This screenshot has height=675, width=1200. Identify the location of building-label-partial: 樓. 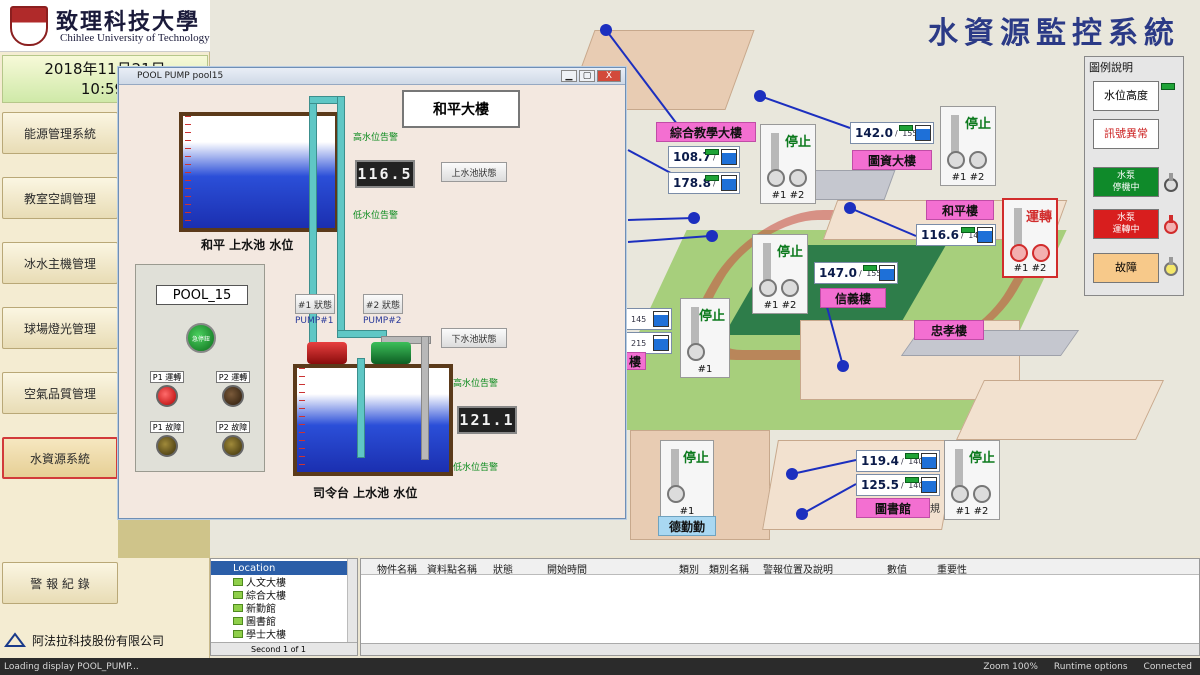
(635, 361).